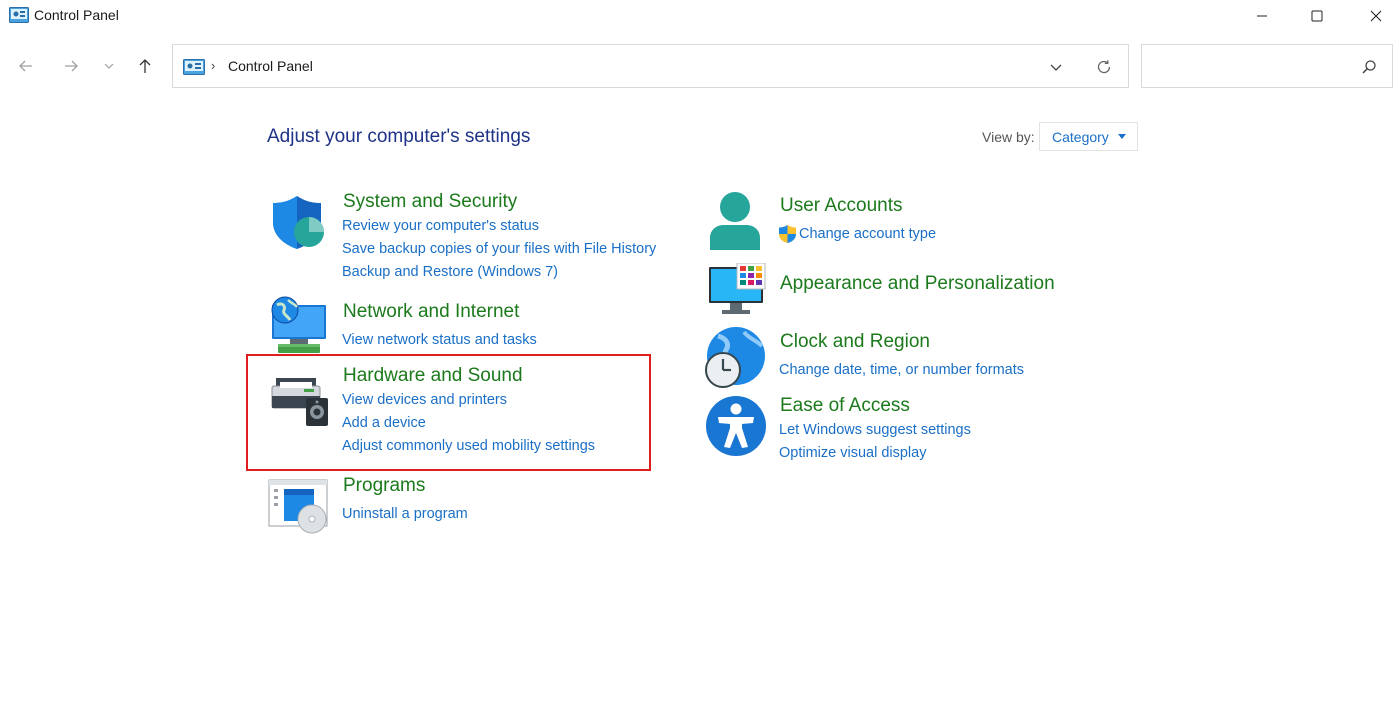 Image resolution: width=1399 pixels, height=726 pixels. What do you see at coordinates (787, 236) in the screenshot?
I see `uac-shield-icon` at bounding box center [787, 236].